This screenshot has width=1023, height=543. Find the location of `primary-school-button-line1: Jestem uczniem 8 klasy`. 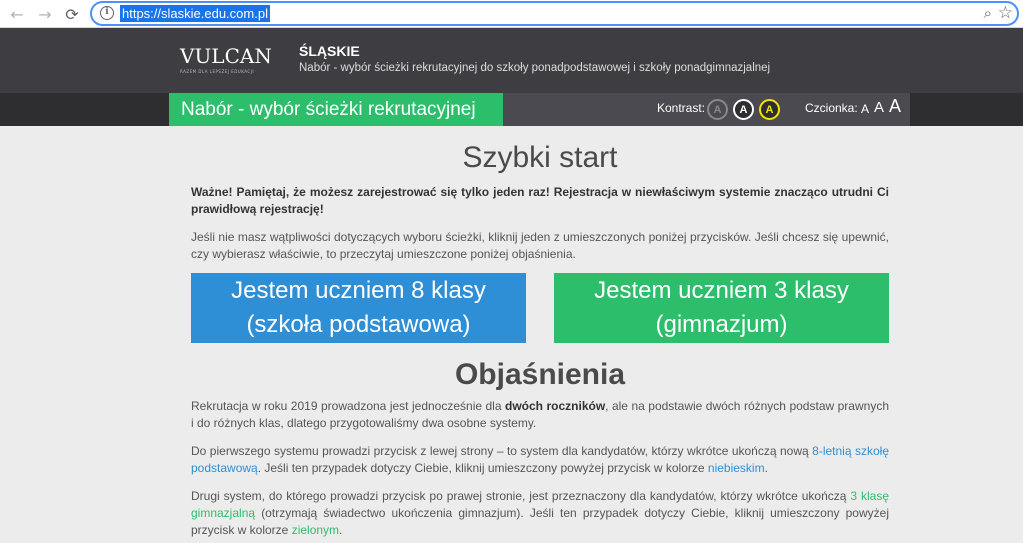

primary-school-button-line1: Jestem uczniem 8 klasy is located at coordinates (358, 290).